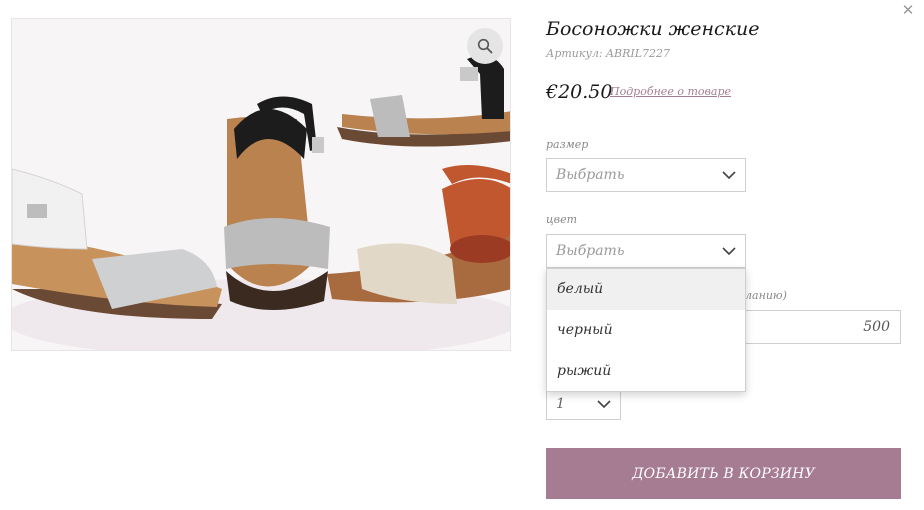  Describe the element at coordinates (560, 404) in the screenshot. I see `quantity-value: 1` at that location.